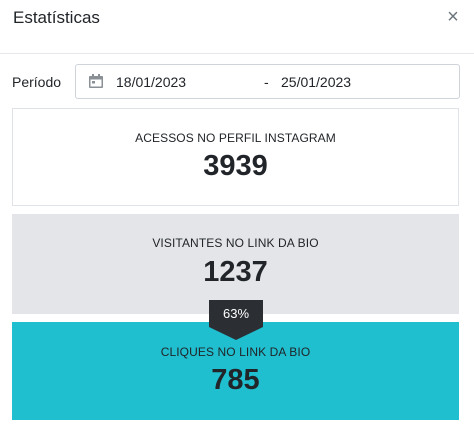 This screenshot has width=474, height=435. What do you see at coordinates (453, 17) in the screenshot?
I see `close-icon: ×` at bounding box center [453, 17].